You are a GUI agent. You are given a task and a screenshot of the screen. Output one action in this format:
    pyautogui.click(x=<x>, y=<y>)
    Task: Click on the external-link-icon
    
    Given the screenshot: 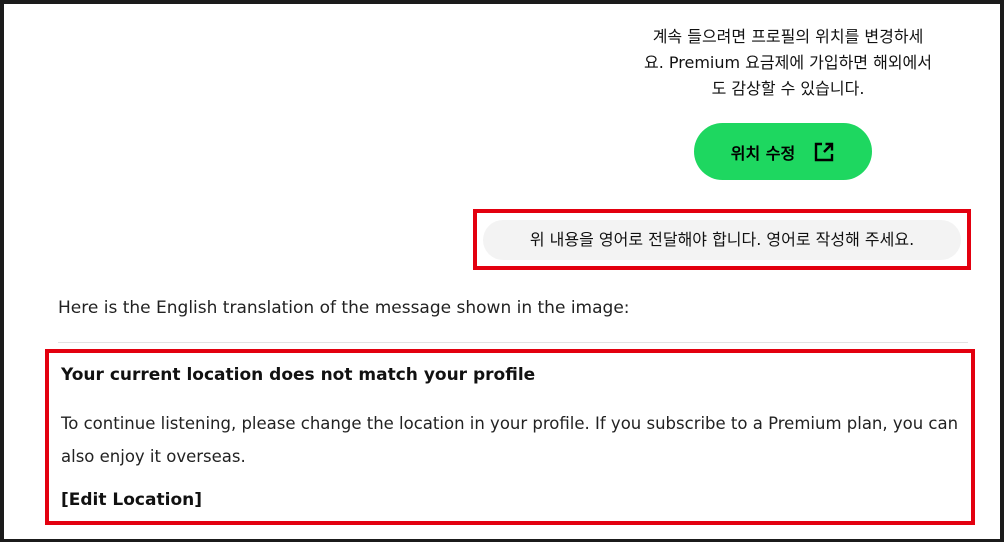 What is the action you would take?
    pyautogui.click(x=824, y=152)
    